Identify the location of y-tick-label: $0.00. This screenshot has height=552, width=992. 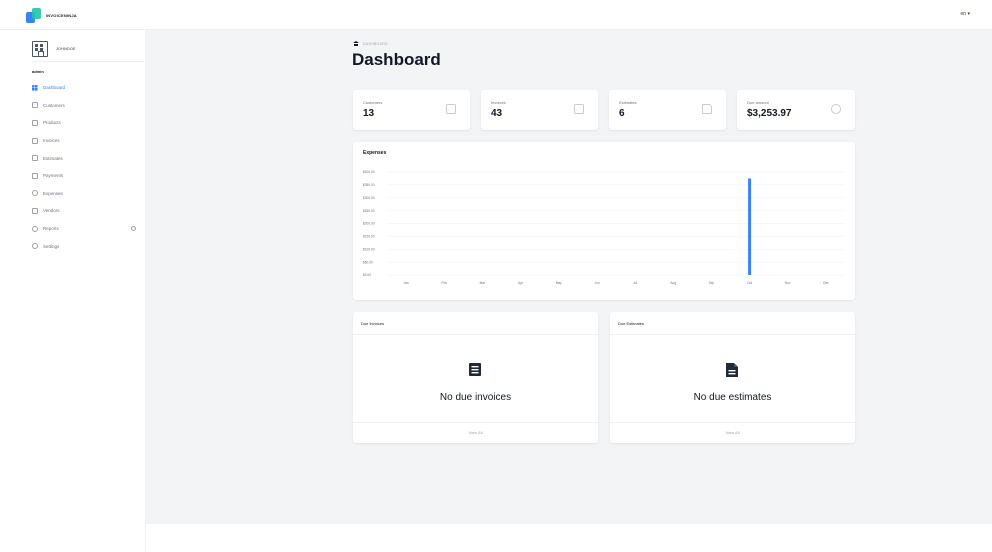
(367, 275).